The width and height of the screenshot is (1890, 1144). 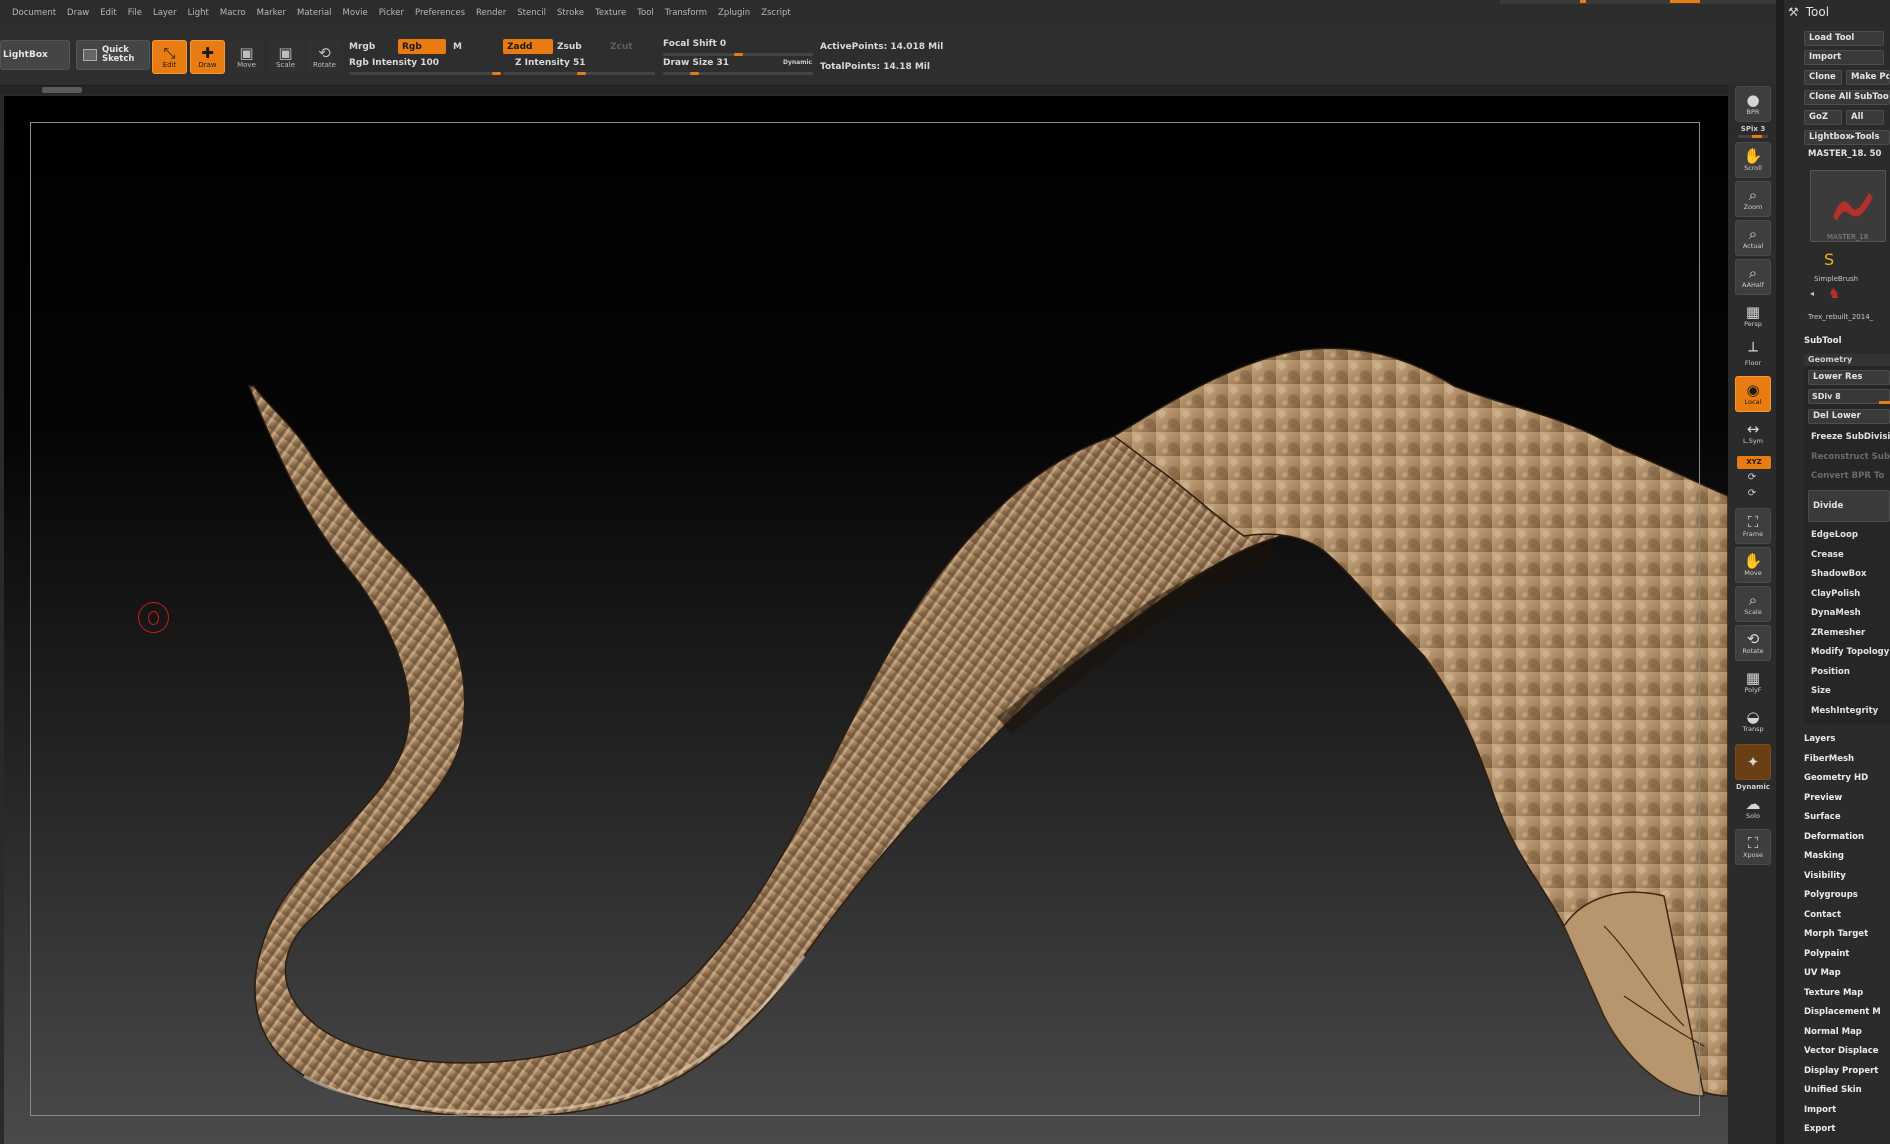 What do you see at coordinates (531, 13) in the screenshot?
I see `menu-stencil: Stencil` at bounding box center [531, 13].